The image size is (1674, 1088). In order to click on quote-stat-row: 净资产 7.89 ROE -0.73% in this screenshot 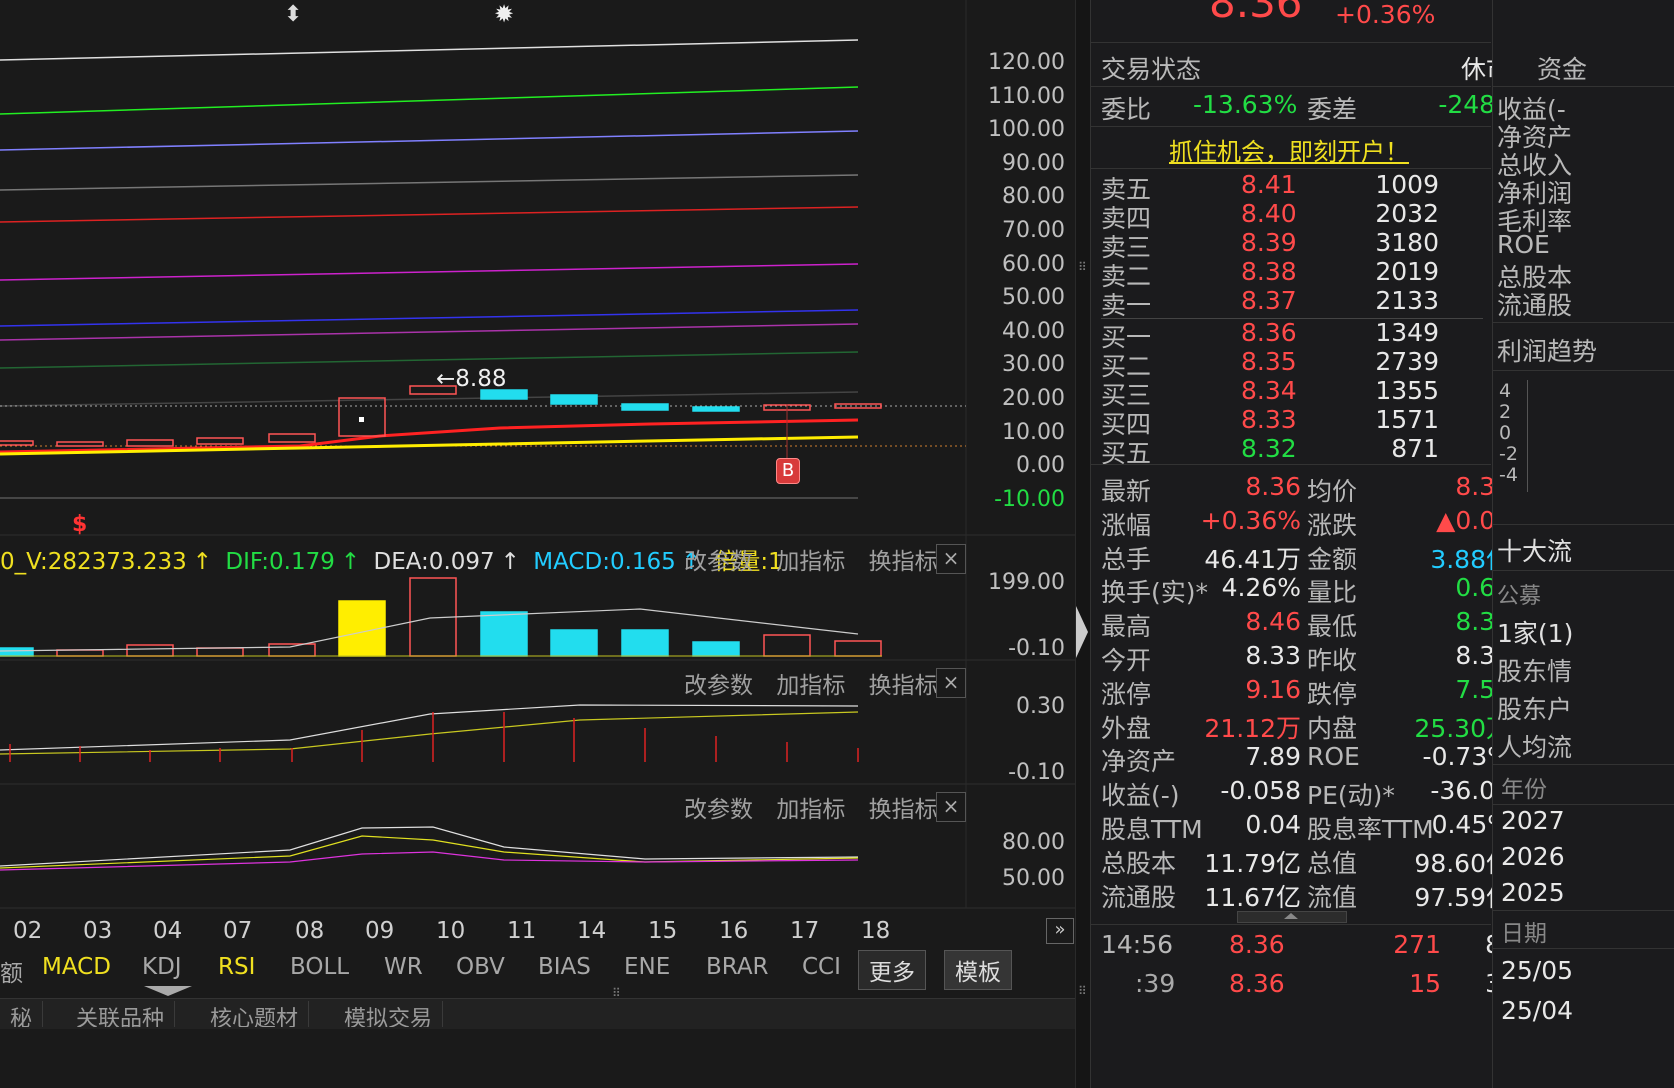, I will do `click(1306, 759)`.